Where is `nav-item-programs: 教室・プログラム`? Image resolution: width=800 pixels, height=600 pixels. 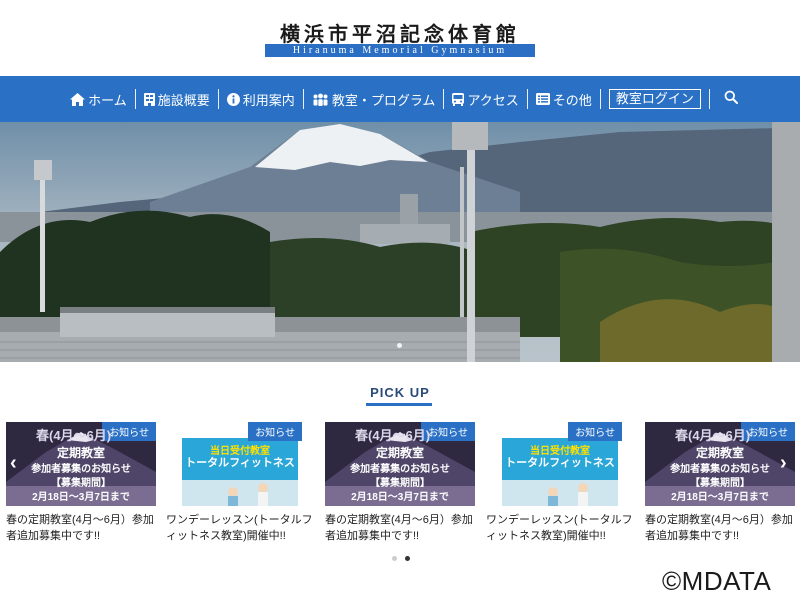 nav-item-programs: 教室・プログラム is located at coordinates (374, 99).